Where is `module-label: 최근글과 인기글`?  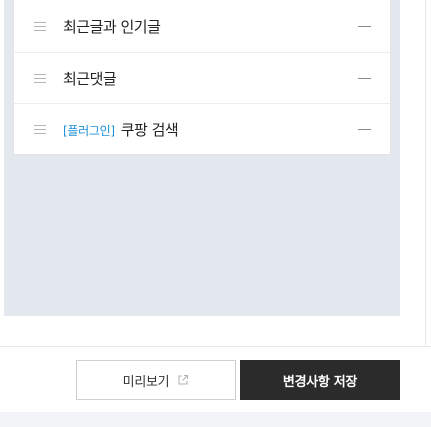 module-label: 최근글과 인기글 is located at coordinates (112, 26).